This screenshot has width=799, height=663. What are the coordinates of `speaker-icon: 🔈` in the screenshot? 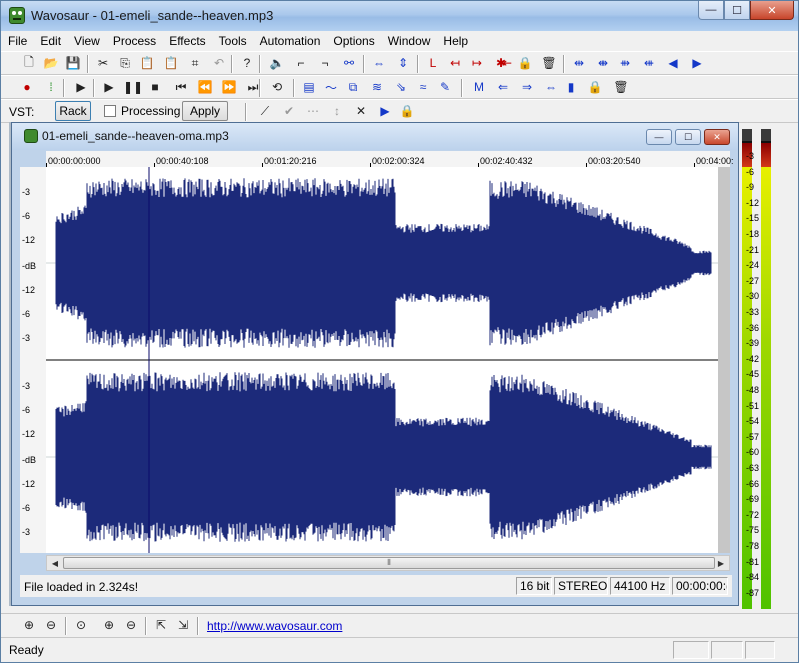 It's located at (277, 63).